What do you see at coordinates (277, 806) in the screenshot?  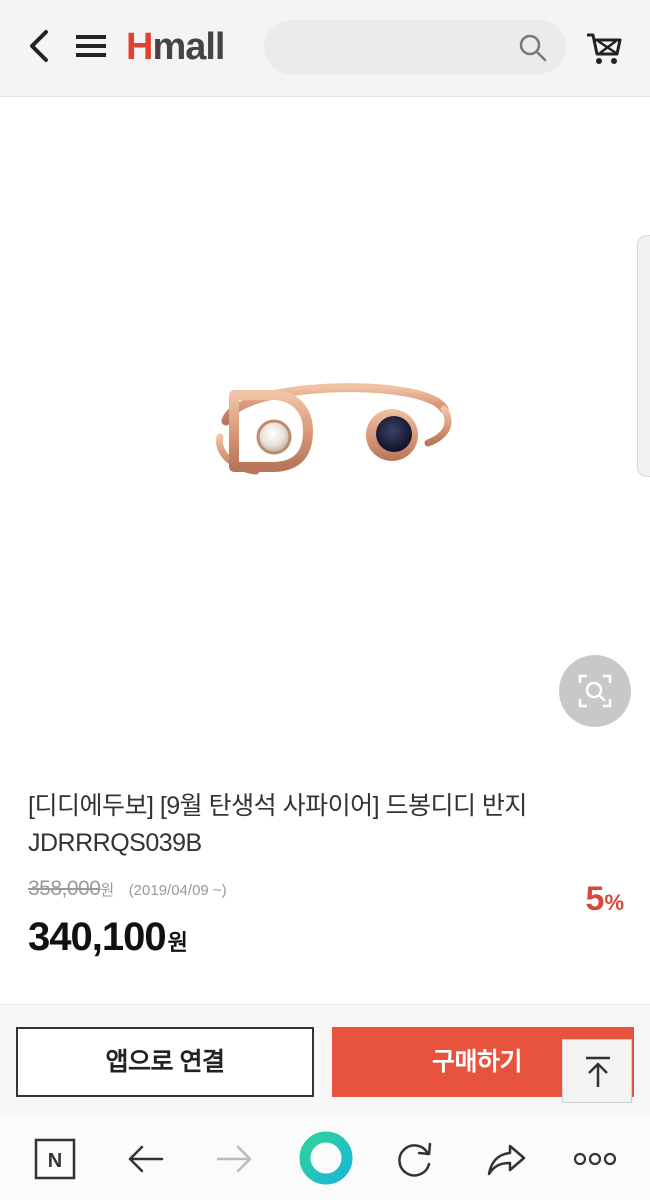 I see `product-title-line1: [디디에두보] [9월 탄생석 사파이어] 드봉디디 반지` at bounding box center [277, 806].